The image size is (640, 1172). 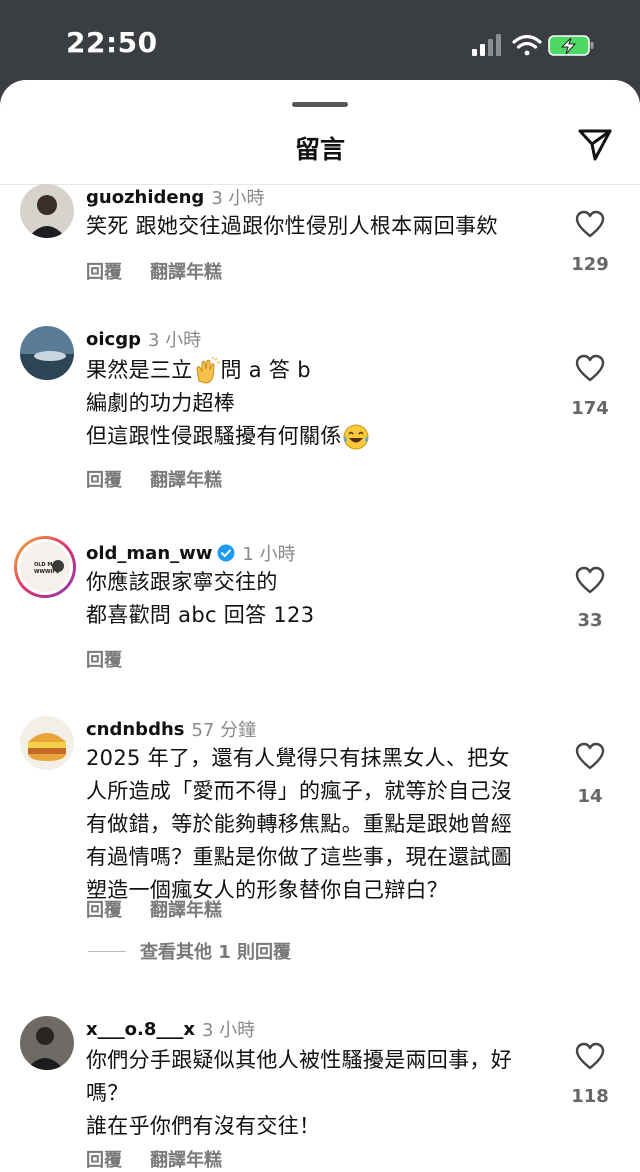 What do you see at coordinates (590, 1096) in the screenshot?
I see `like-count: 118` at bounding box center [590, 1096].